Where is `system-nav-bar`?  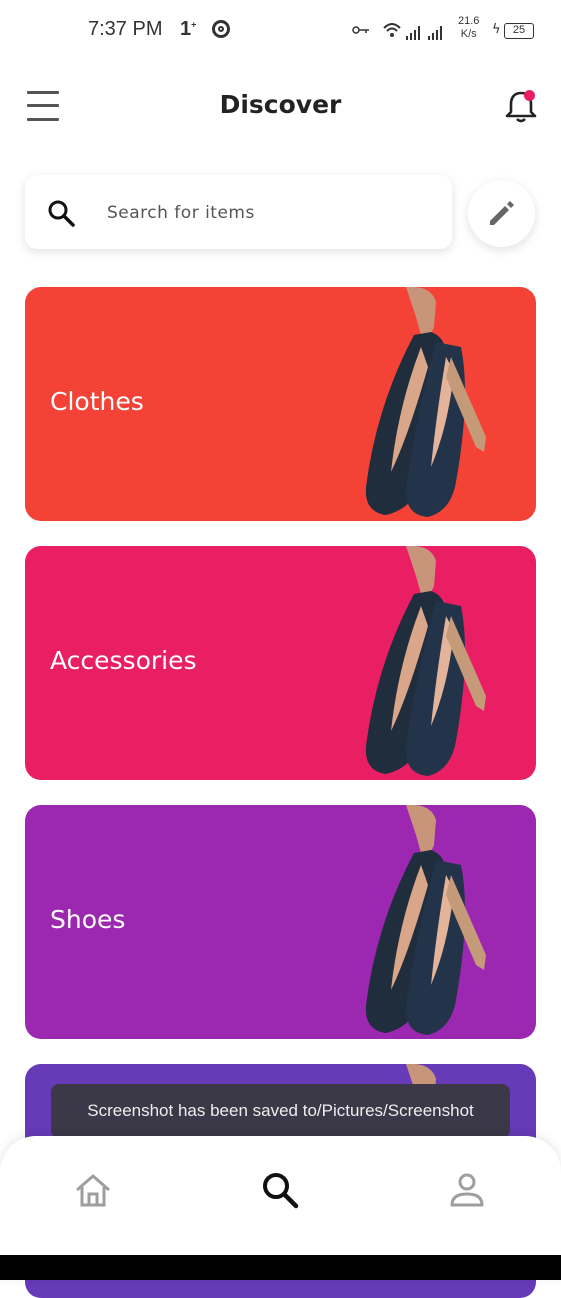 system-nav-bar is located at coordinates (280, 1267).